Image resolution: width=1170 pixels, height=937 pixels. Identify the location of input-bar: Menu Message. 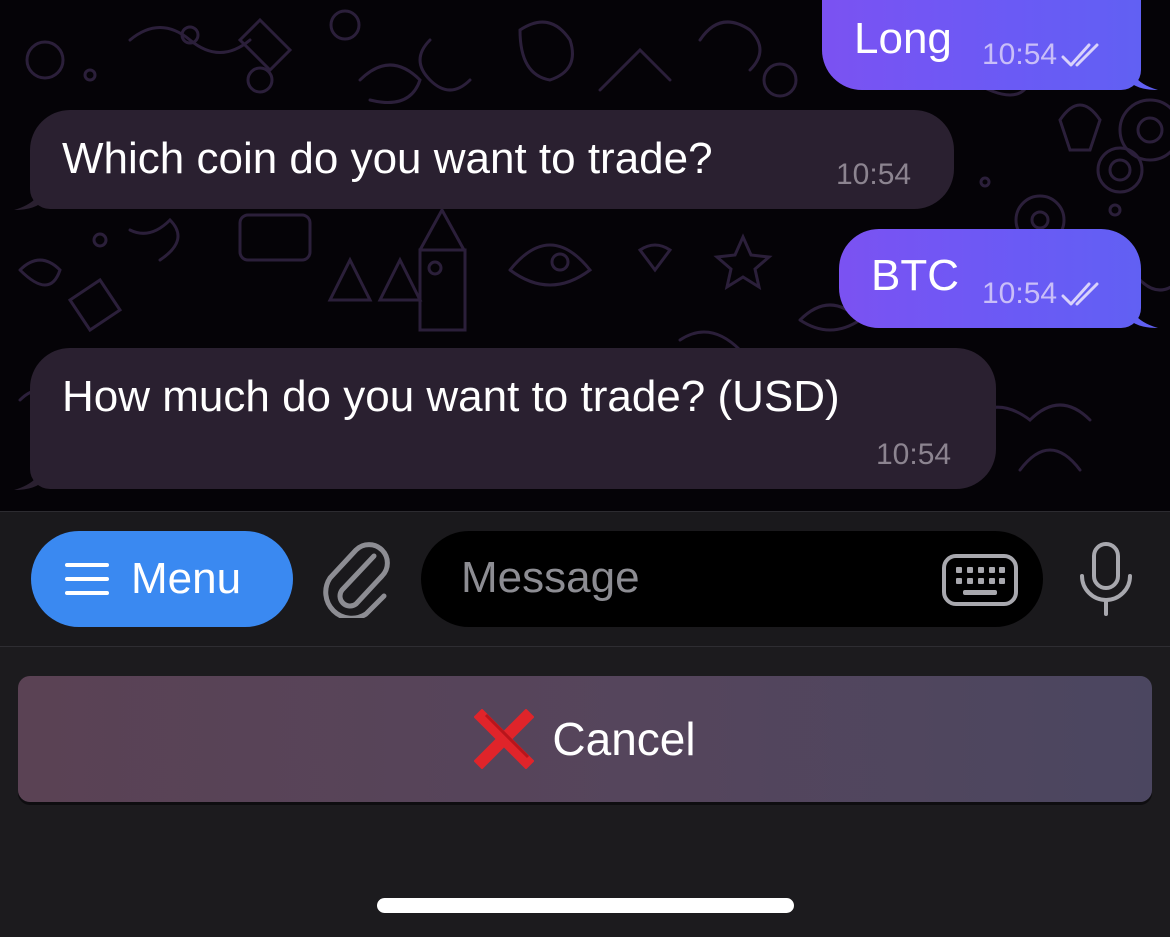
(585, 579).